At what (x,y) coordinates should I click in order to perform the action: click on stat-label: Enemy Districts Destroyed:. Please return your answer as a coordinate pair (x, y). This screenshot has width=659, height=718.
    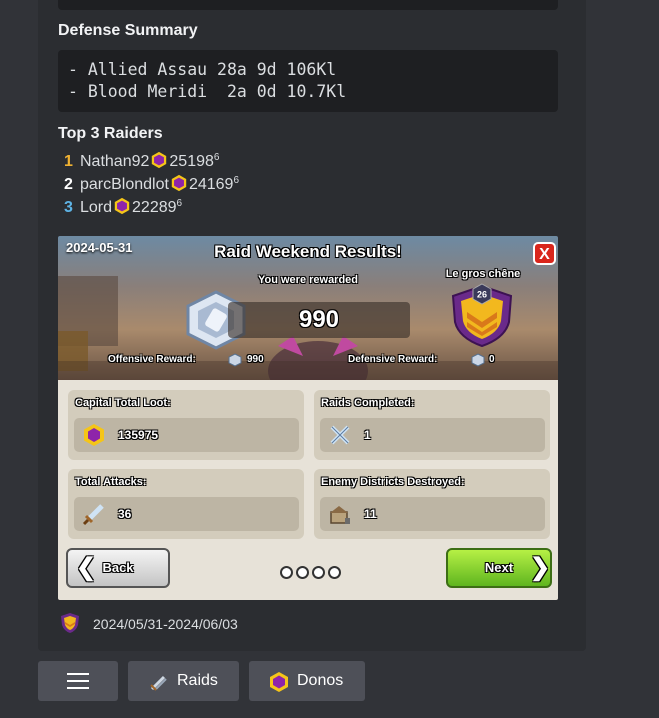
    Looking at the image, I should click on (393, 482).